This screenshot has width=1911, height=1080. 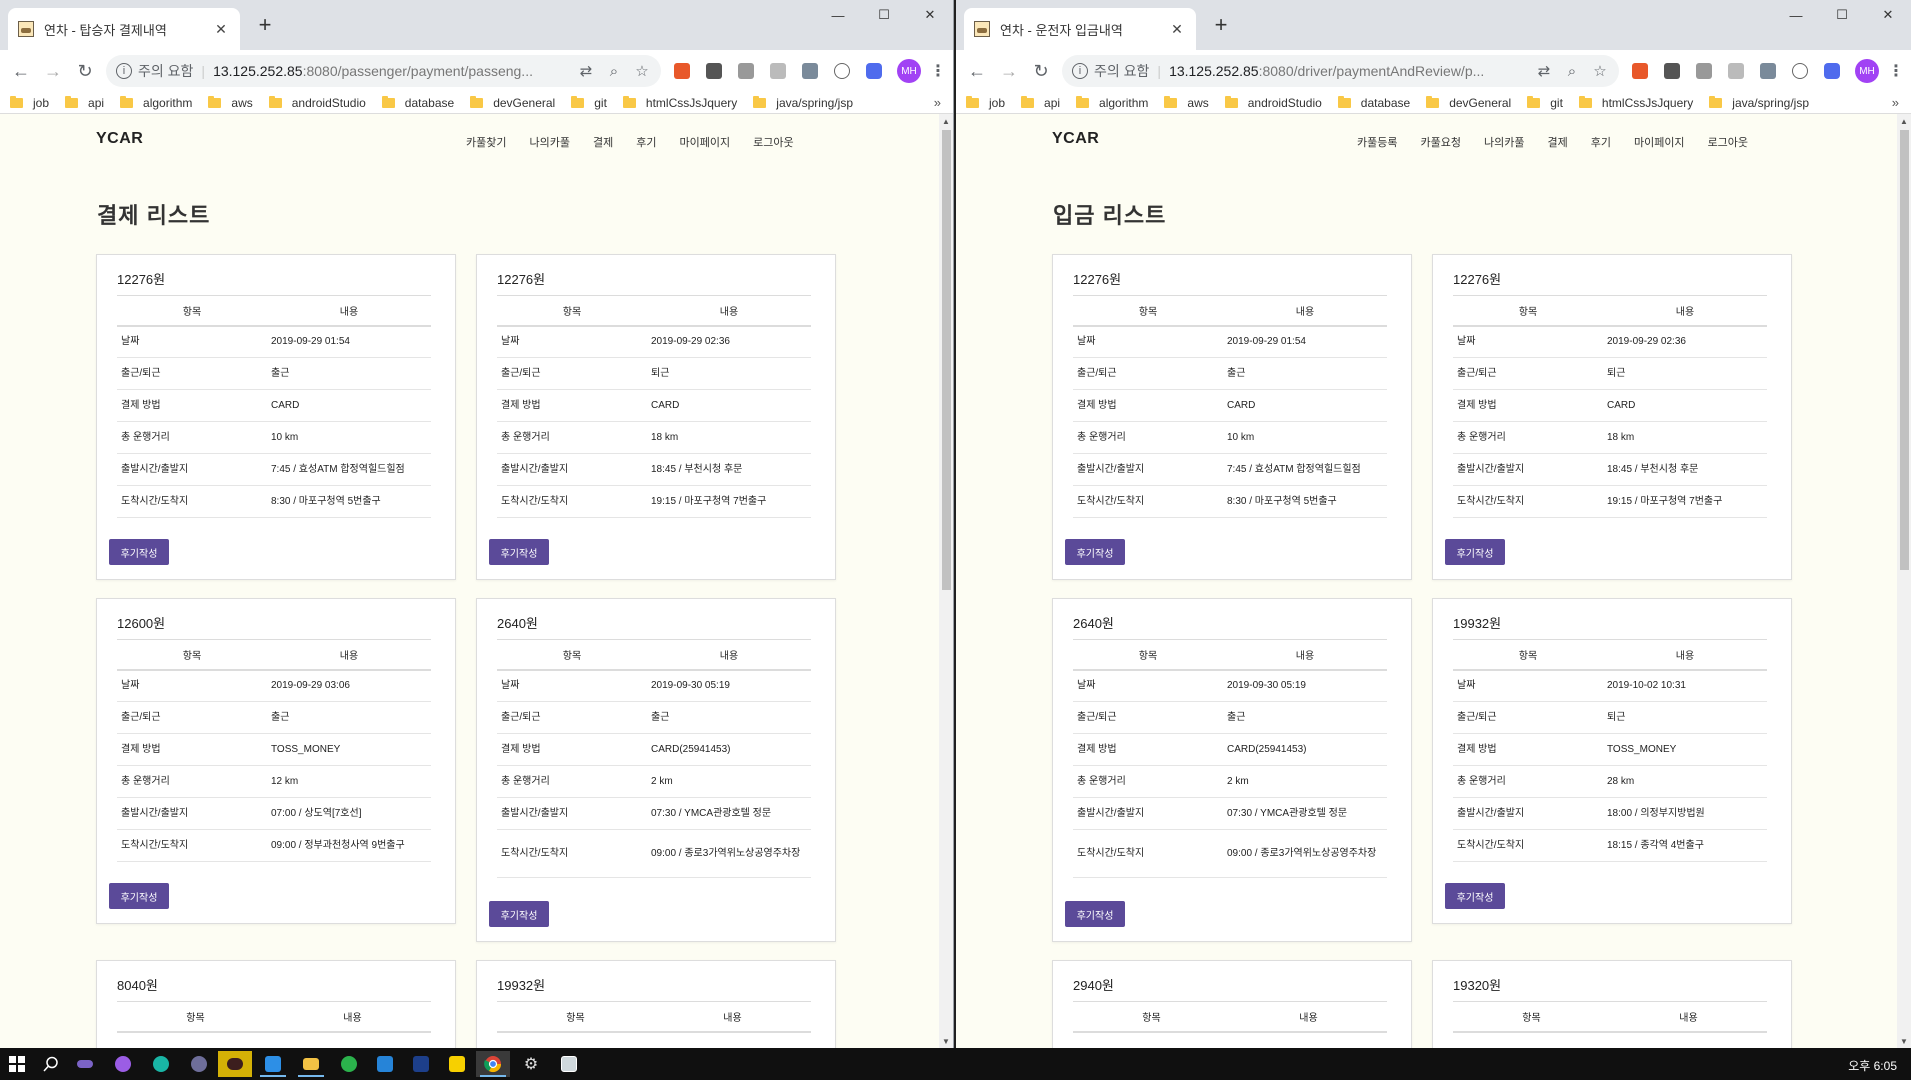 I want to click on taskbar-app-editor, so click(x=421, y=1064).